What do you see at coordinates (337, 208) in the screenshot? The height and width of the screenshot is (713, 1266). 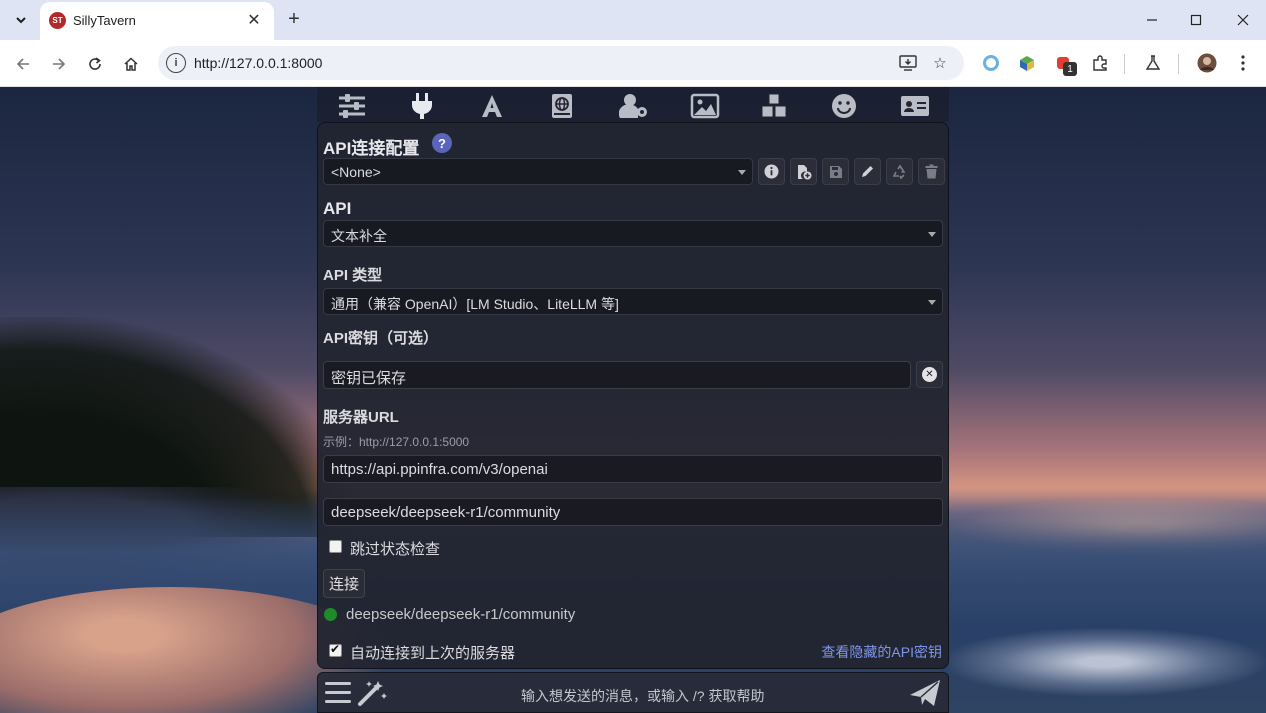 I see `api-heading: API` at bounding box center [337, 208].